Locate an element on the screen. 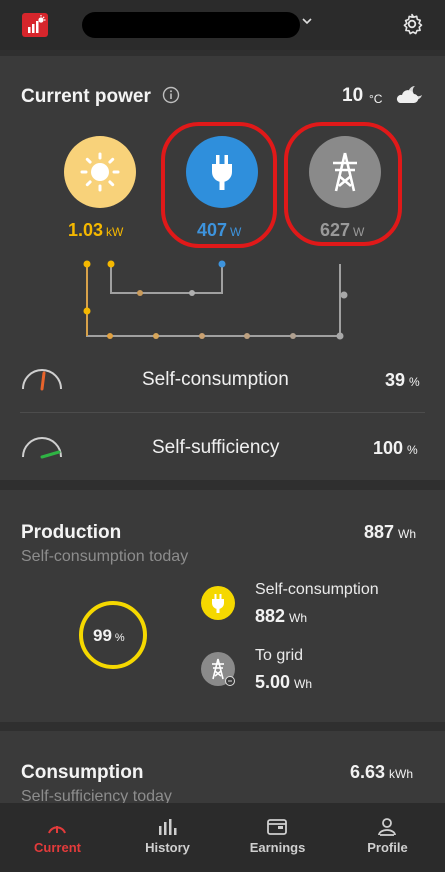 Image resolution: width=445 pixels, height=872 pixels. self-sufficiency-number: 100 is located at coordinates (388, 448).